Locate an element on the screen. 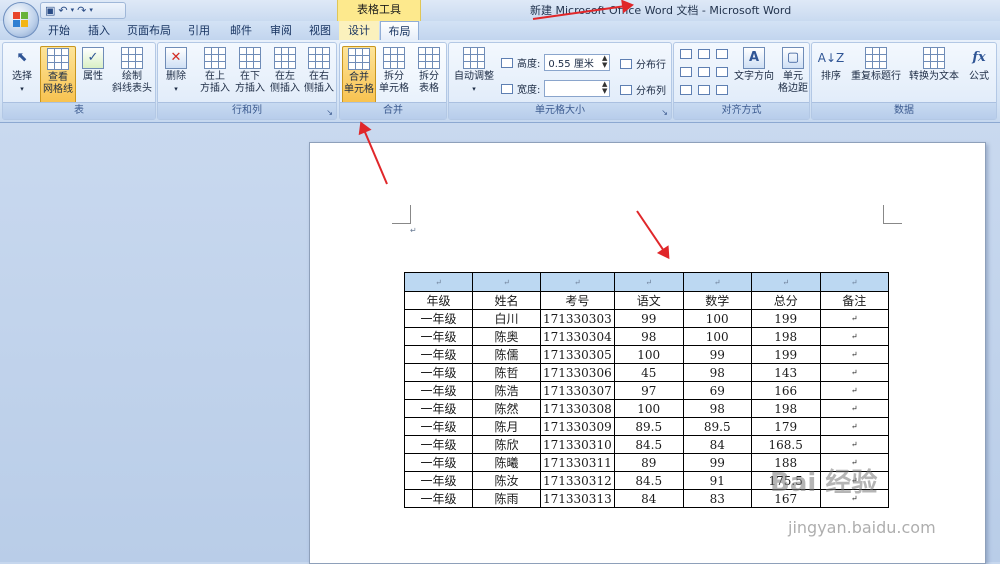 The image size is (1000, 564). table-header-cell: 语文 is located at coordinates (648, 300).